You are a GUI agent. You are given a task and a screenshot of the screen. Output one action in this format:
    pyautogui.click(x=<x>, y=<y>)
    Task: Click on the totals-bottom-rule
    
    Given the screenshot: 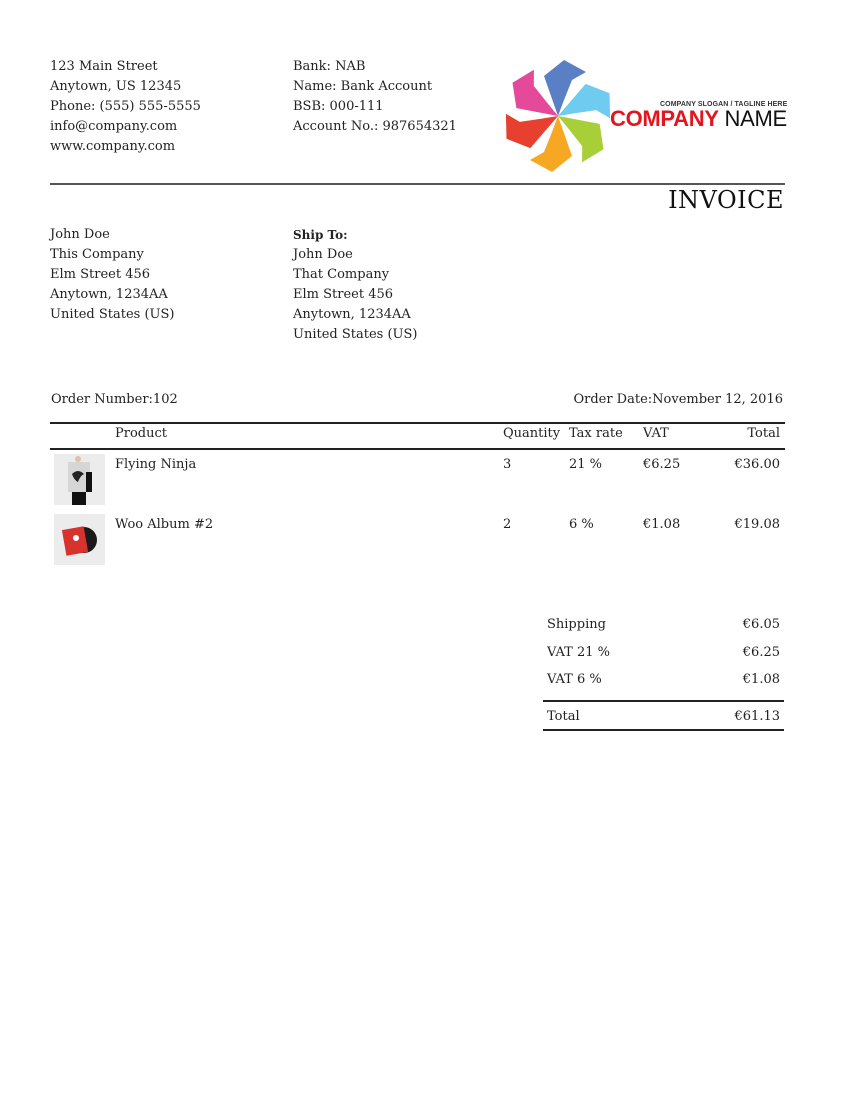 What is the action you would take?
    pyautogui.click(x=663, y=730)
    